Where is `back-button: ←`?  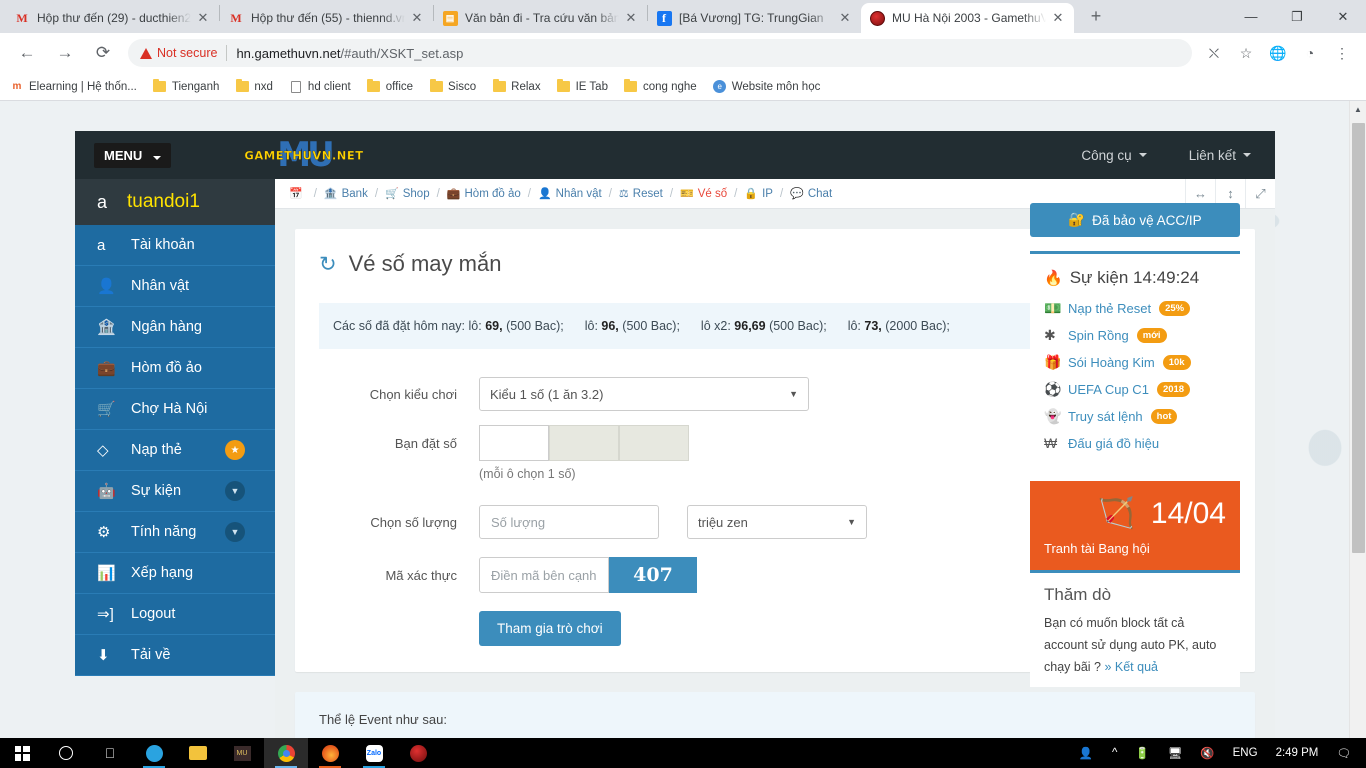
back-button: ← is located at coordinates (27, 53).